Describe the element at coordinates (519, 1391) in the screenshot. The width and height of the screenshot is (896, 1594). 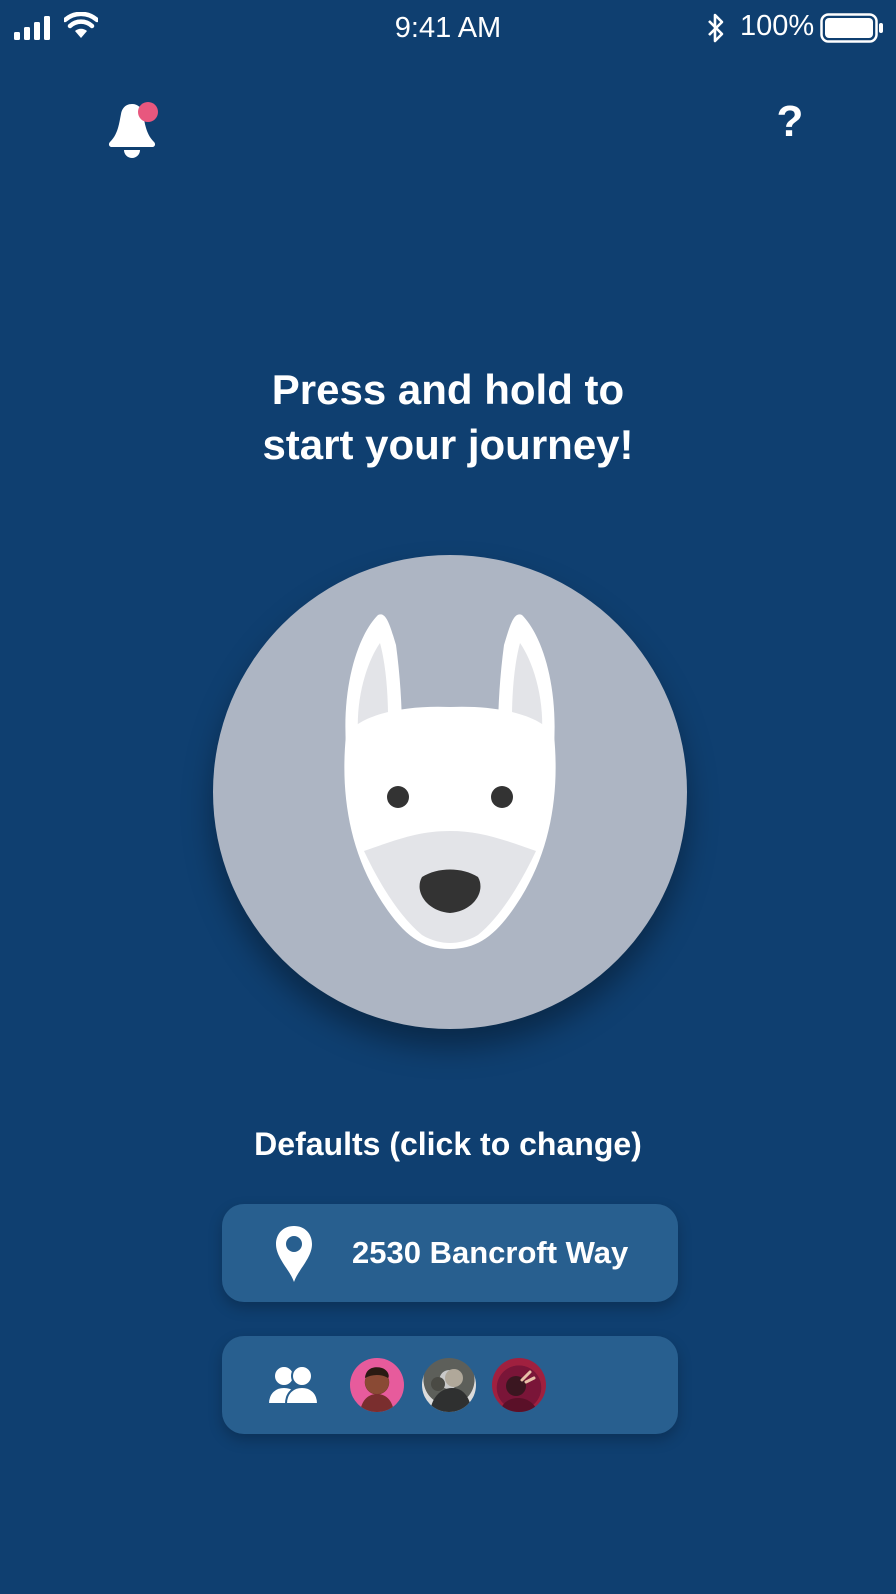
I see `avatar-3-image` at that location.